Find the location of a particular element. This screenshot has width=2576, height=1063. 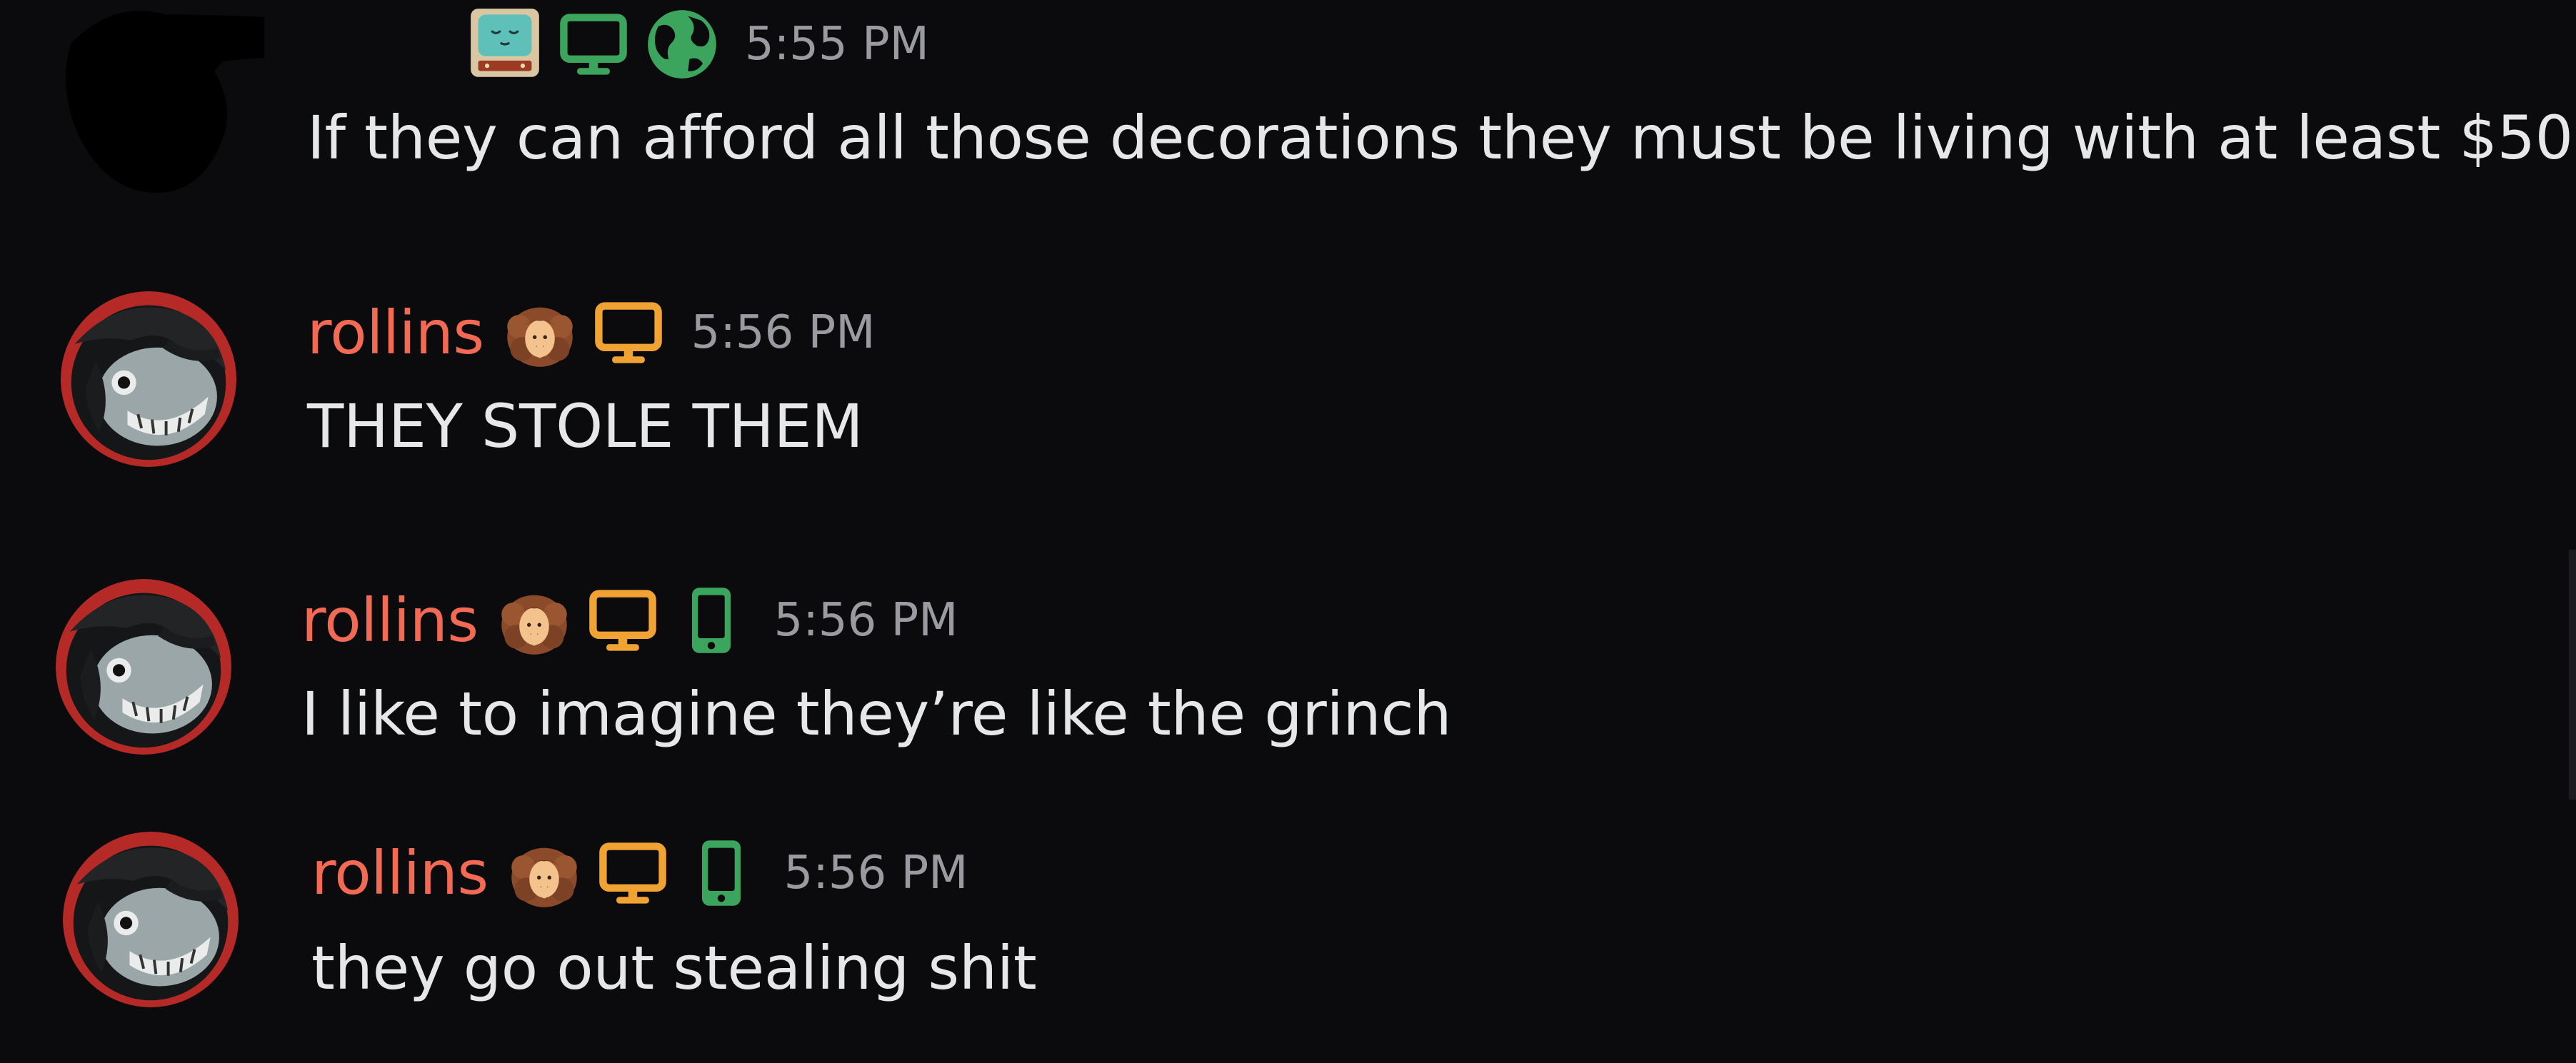

message-text: THEY STOLE THEM is located at coordinates (585, 426).